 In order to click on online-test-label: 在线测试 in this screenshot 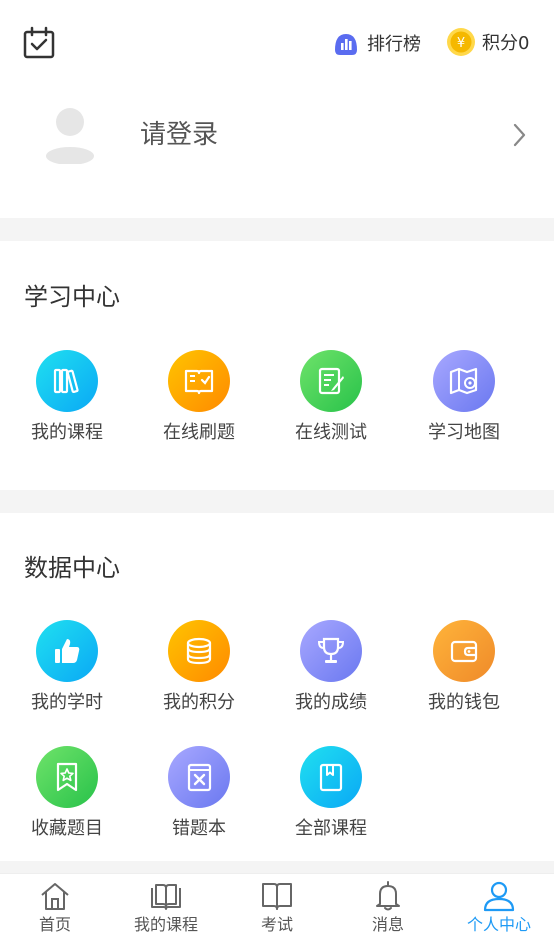, I will do `click(331, 432)`.